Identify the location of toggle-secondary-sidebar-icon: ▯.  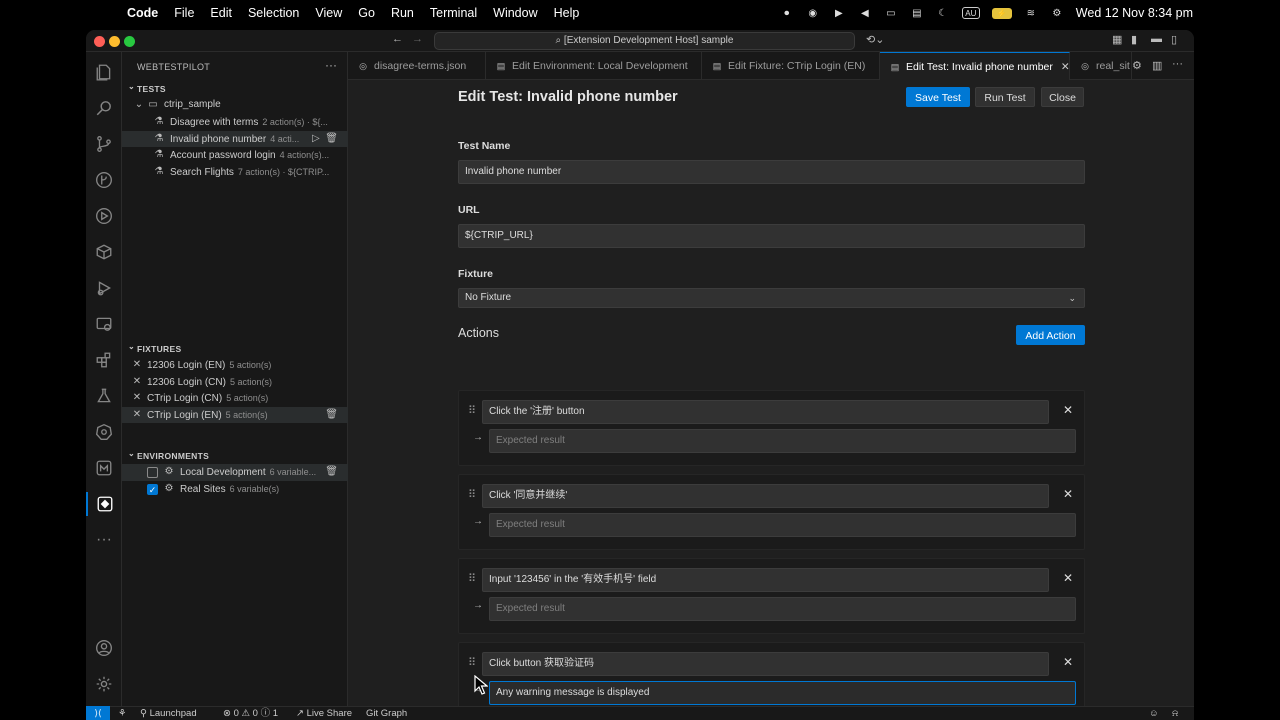
(1174, 39).